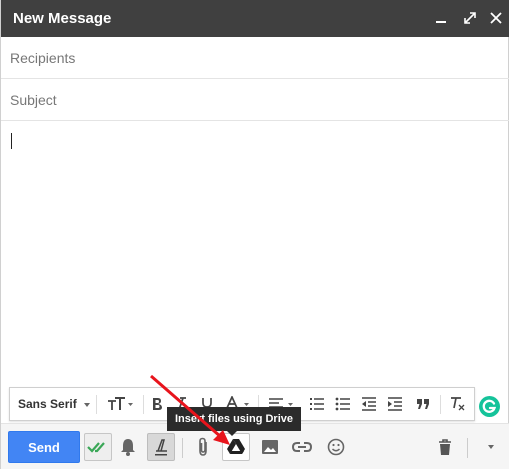 The height and width of the screenshot is (469, 509). I want to click on indent-less-button, so click(369, 404).